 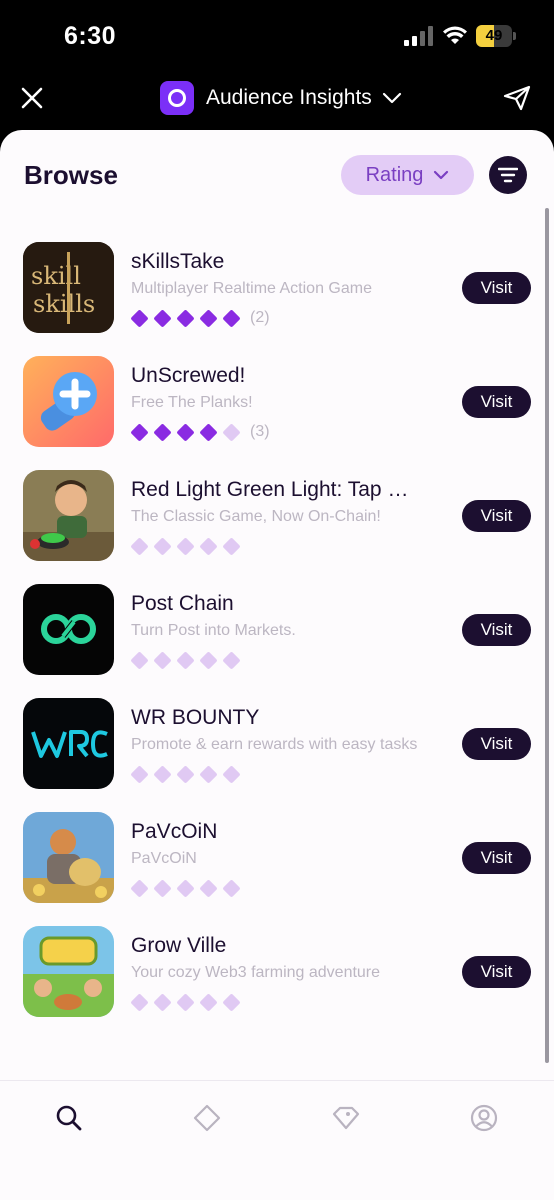 What do you see at coordinates (277, 641) in the screenshot?
I see `list-item: Post Chain Turn Post into Markets. Visit` at bounding box center [277, 641].